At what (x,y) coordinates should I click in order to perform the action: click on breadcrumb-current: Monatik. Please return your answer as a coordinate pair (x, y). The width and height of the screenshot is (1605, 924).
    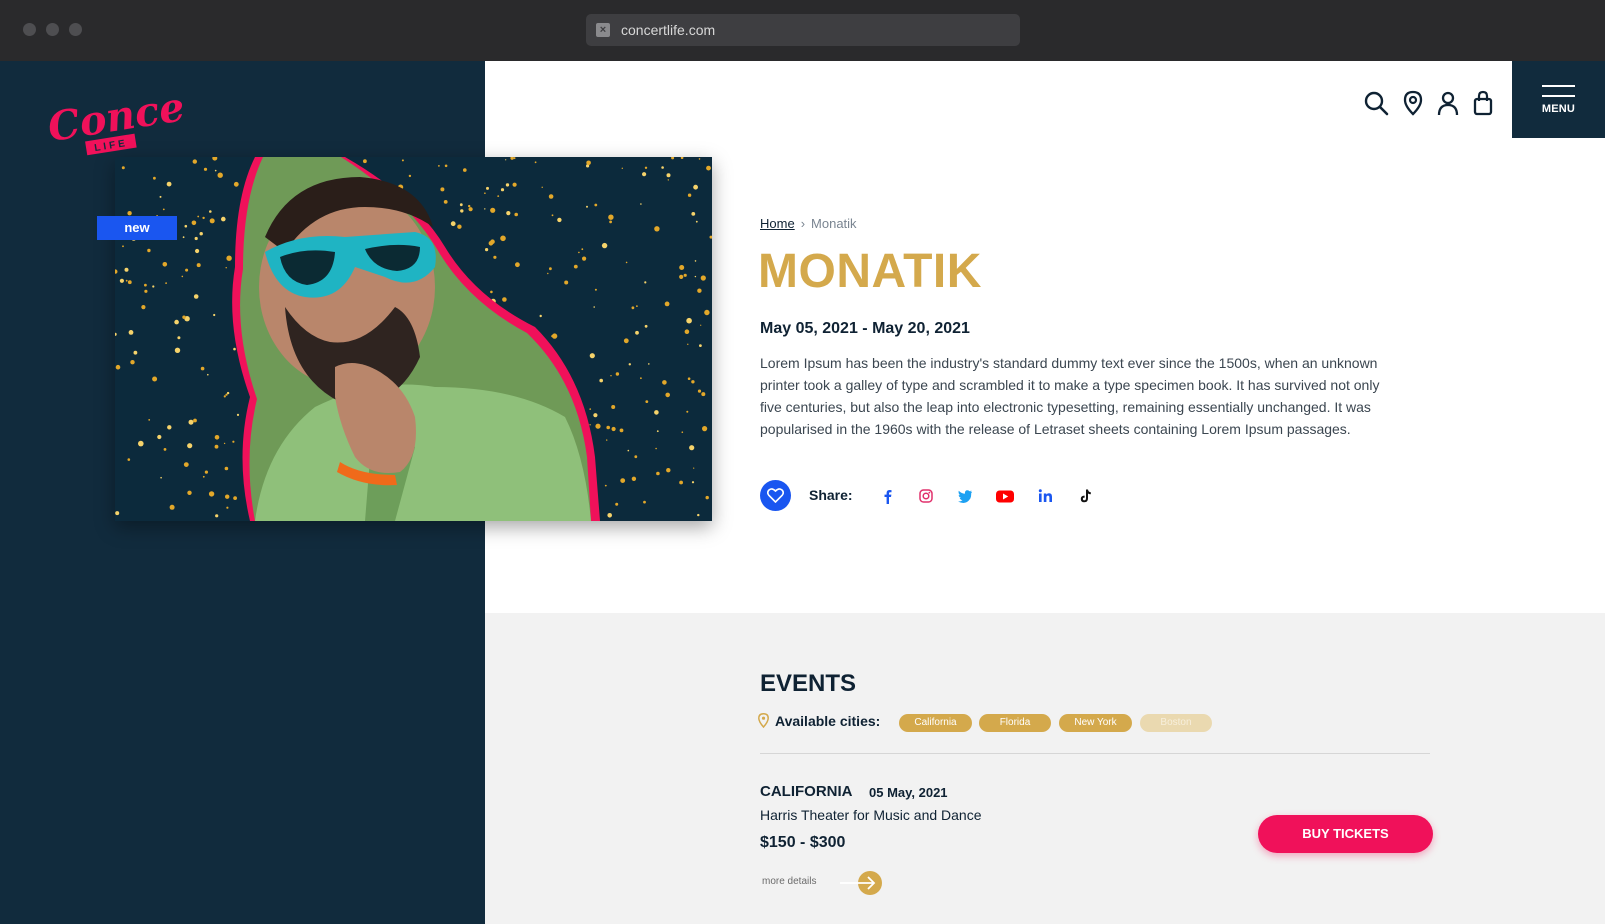
    Looking at the image, I should click on (834, 223).